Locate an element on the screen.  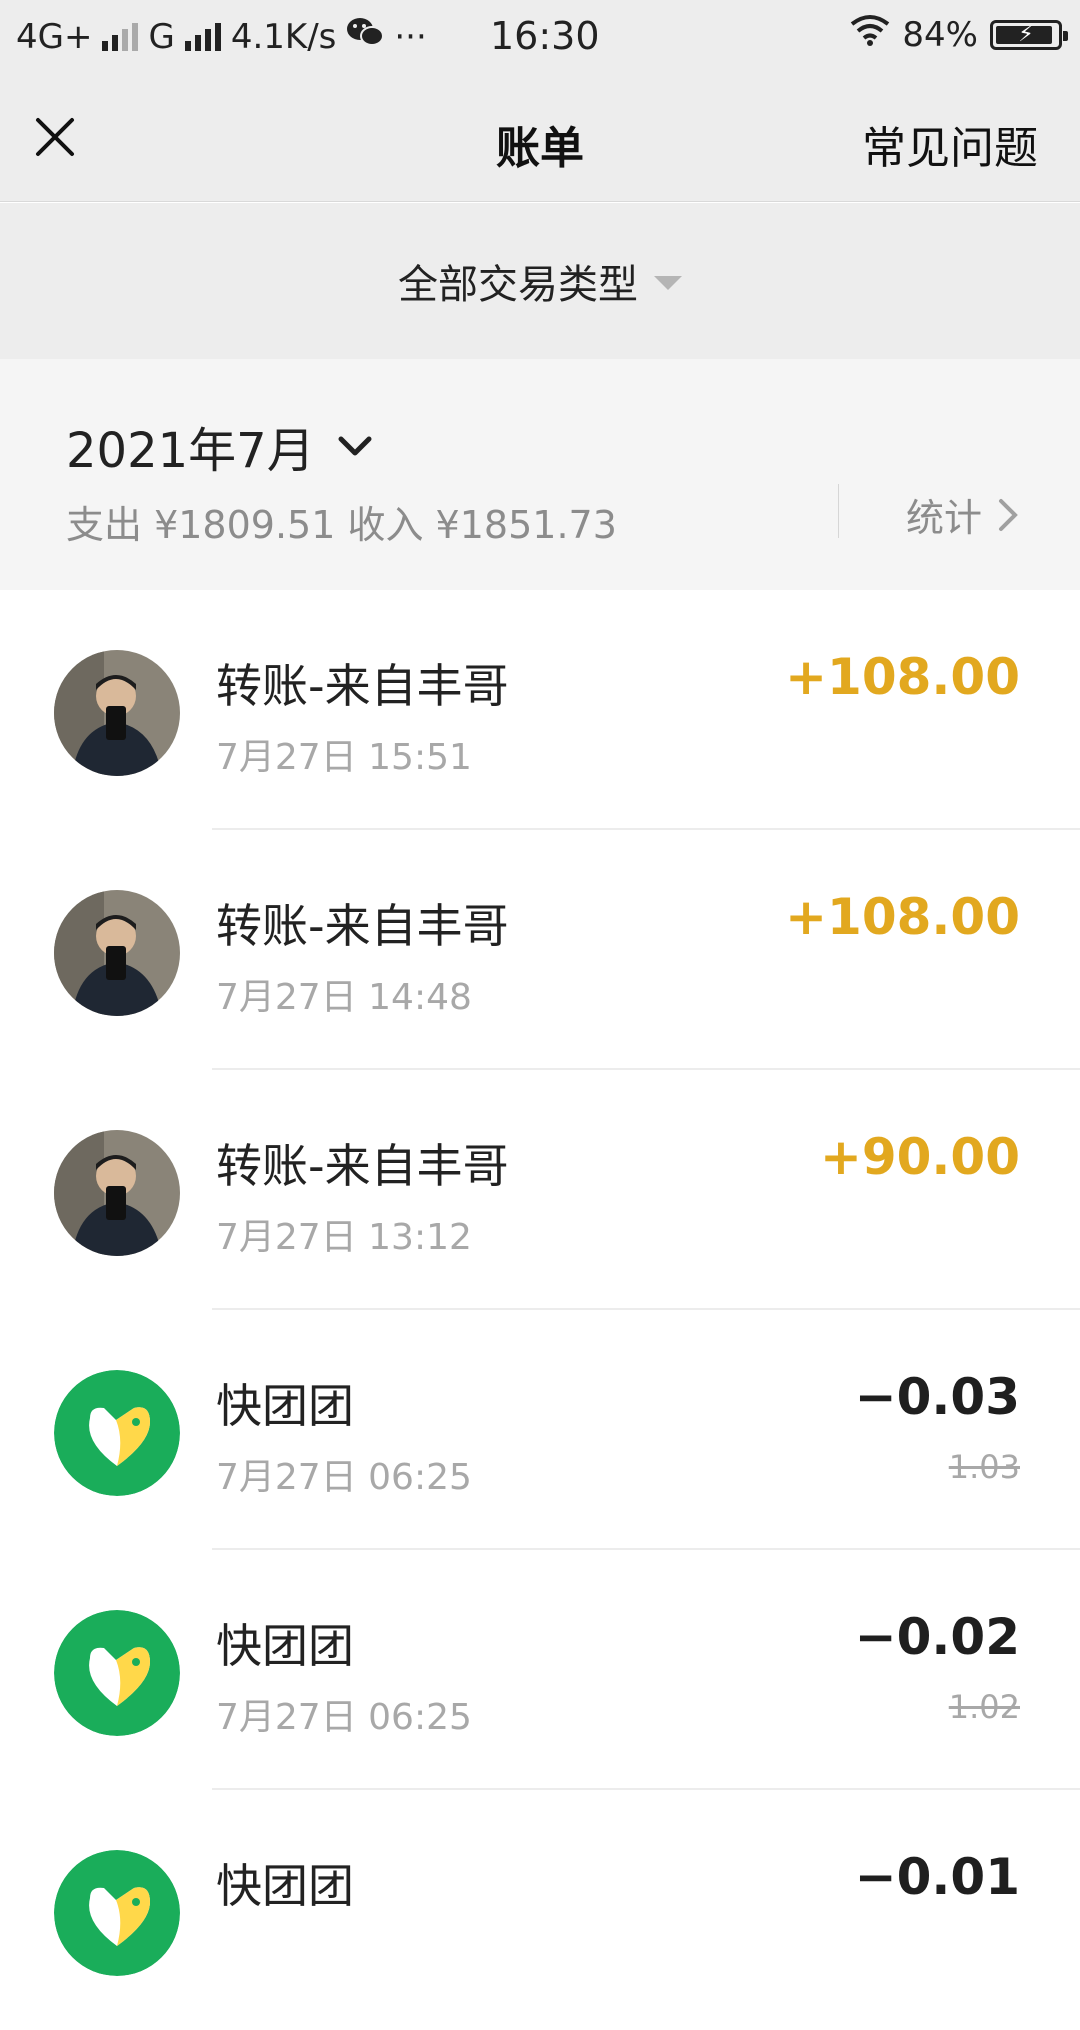
transaction-amount: −0.02 is located at coordinates (937, 1637).